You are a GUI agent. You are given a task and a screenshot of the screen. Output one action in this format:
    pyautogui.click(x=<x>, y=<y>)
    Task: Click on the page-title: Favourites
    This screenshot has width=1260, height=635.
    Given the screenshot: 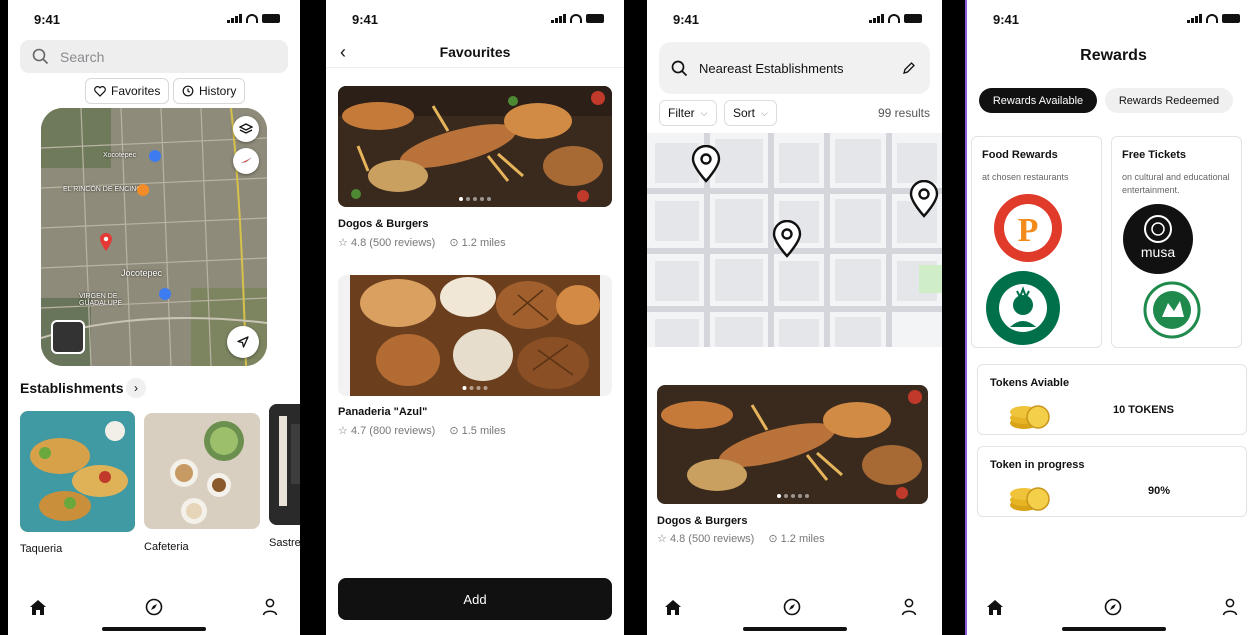 What is the action you would take?
    pyautogui.click(x=475, y=52)
    